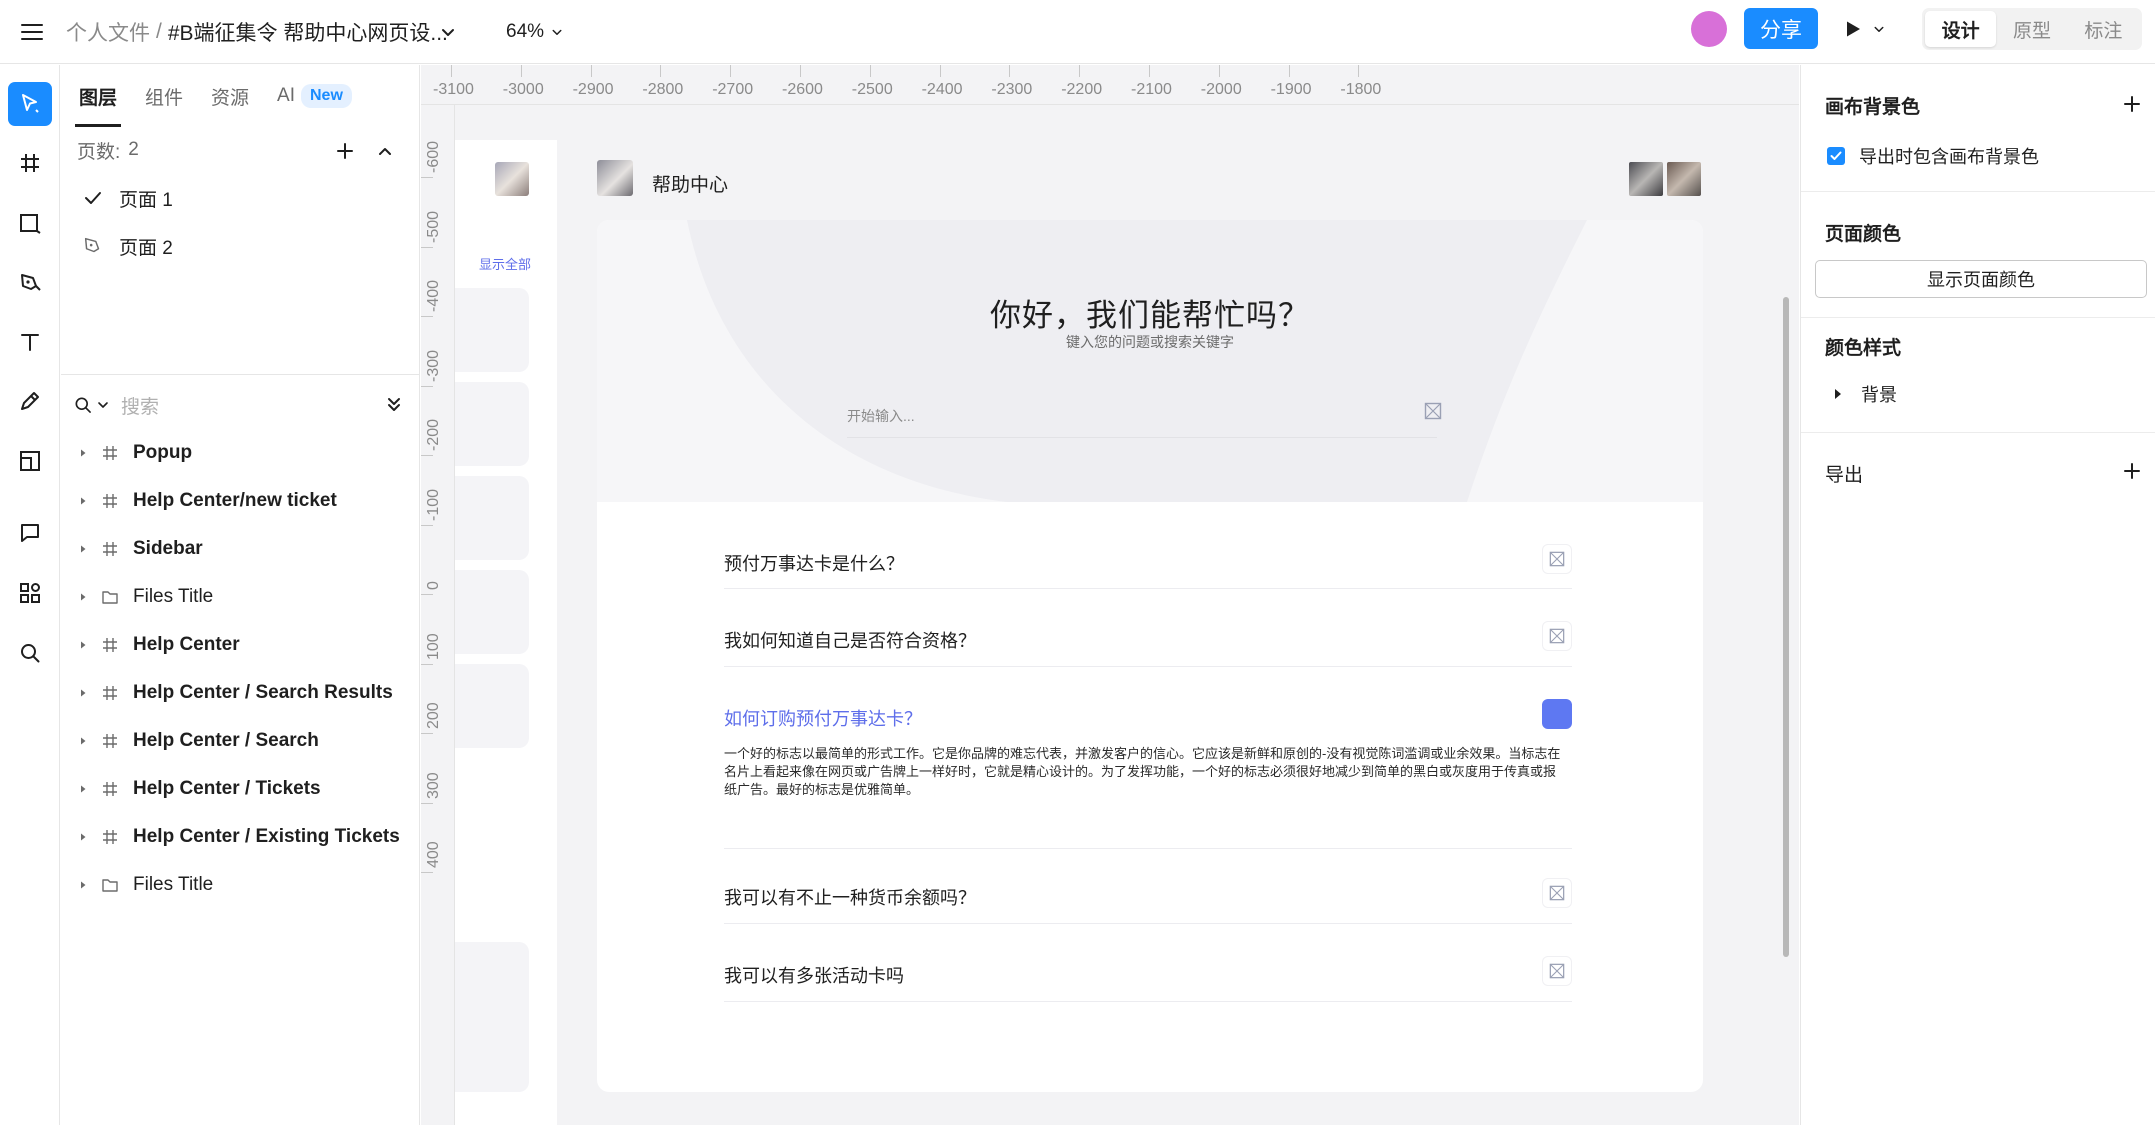 The image size is (2155, 1125). Describe the element at coordinates (140, 405) in the screenshot. I see `search-input: 搜索` at that location.